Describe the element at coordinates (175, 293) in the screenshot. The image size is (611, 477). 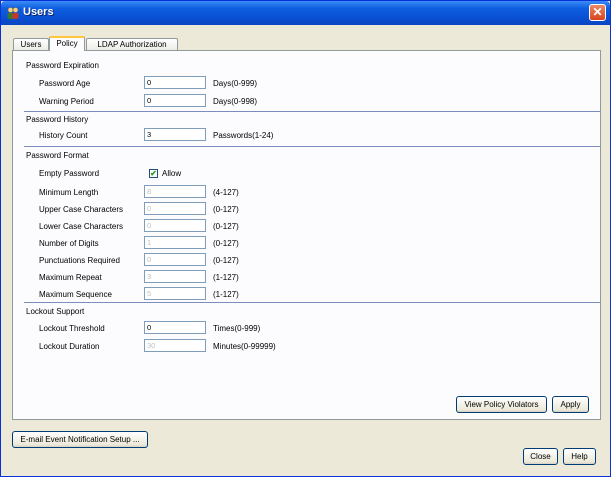
I see `maximum-sequence-input: 5` at that location.